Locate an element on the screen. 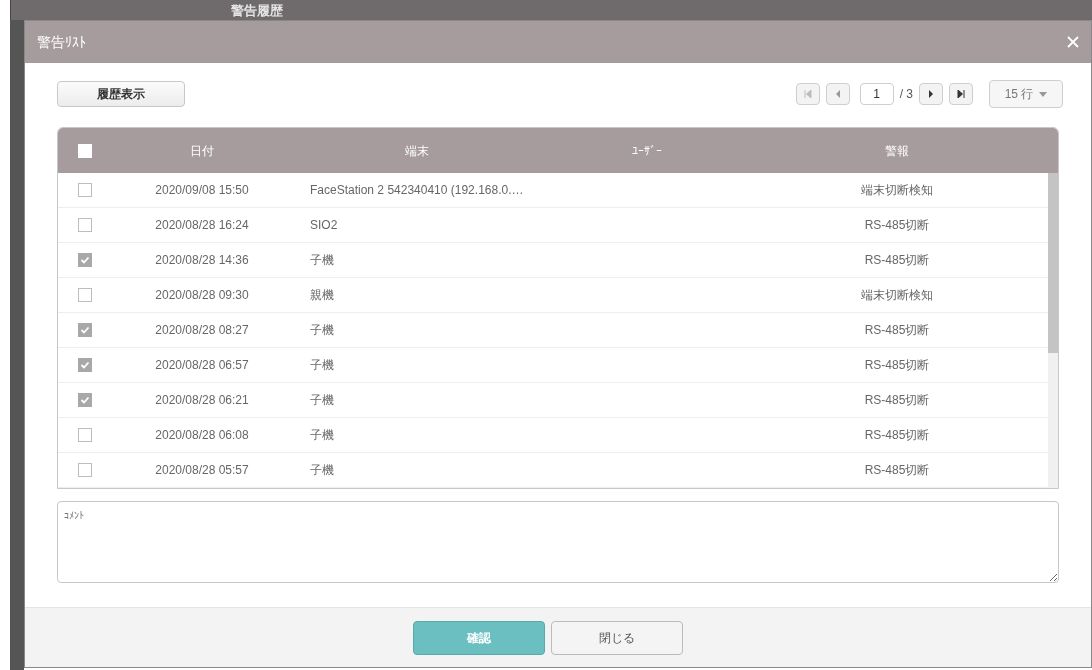  previous-page-button is located at coordinates (837, 94).